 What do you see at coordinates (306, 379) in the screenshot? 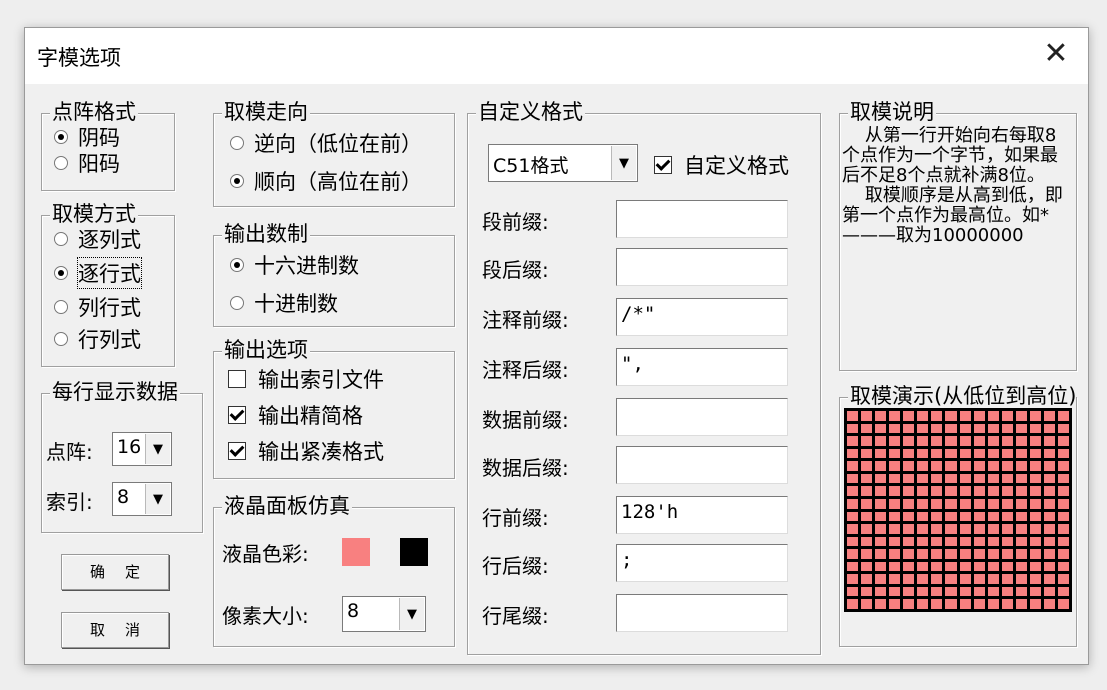
I see `check-output-index-file: 输出索引文件` at bounding box center [306, 379].